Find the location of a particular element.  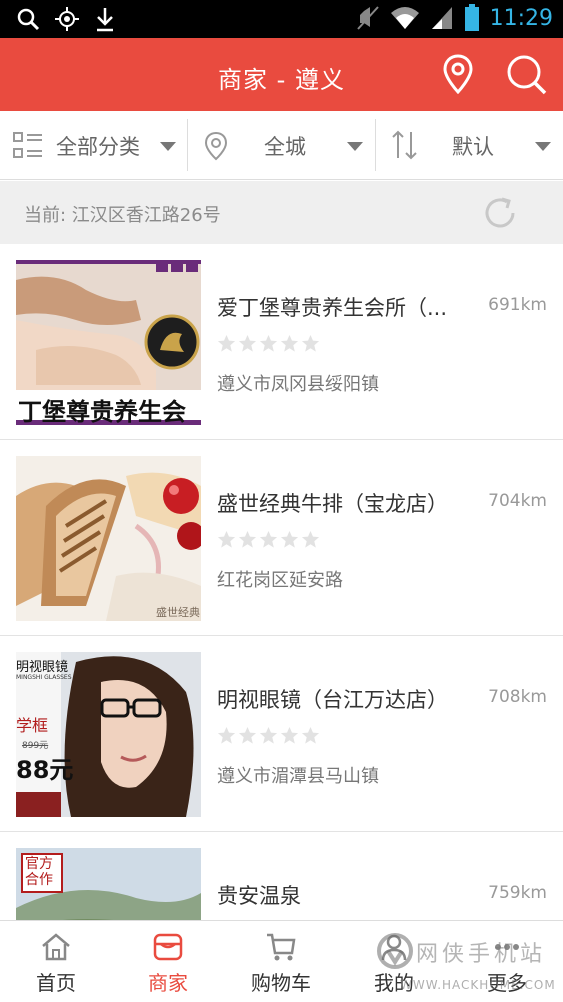

merchant-address: 遵义市凤冈县绥阳镇 is located at coordinates (298, 384).